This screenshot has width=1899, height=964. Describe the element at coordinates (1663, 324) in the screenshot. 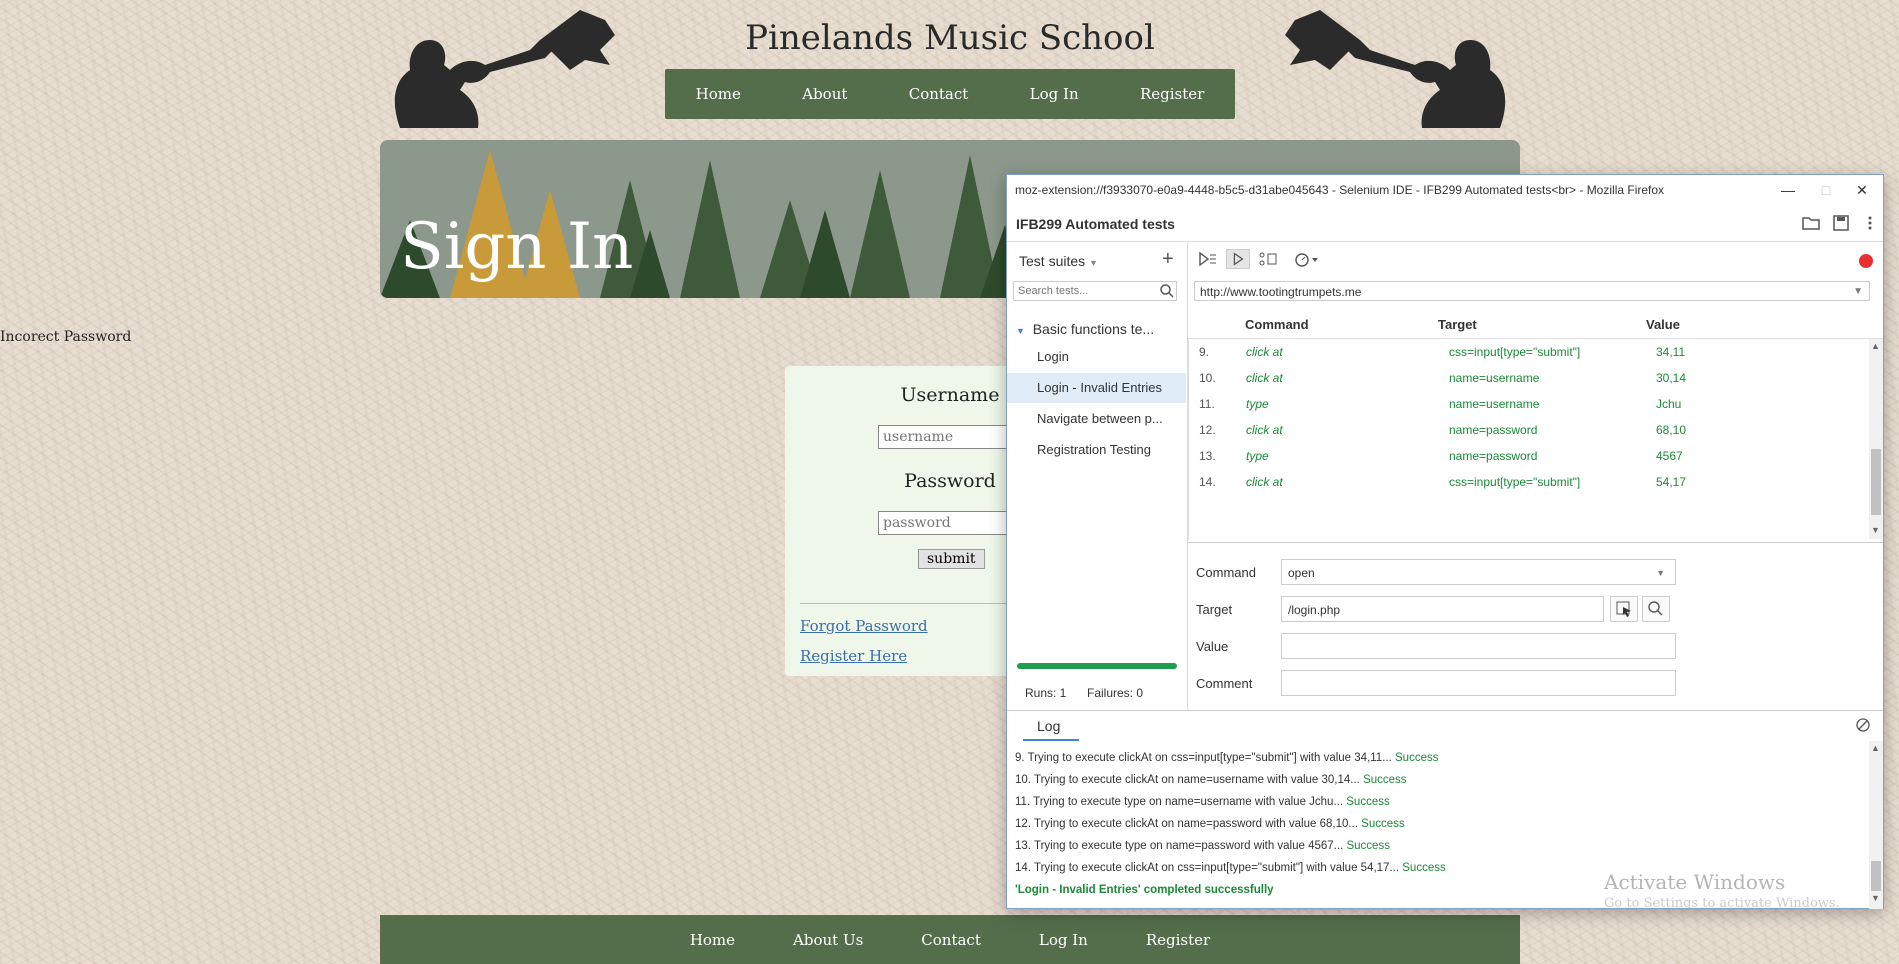

I see `col-value: Value` at that location.